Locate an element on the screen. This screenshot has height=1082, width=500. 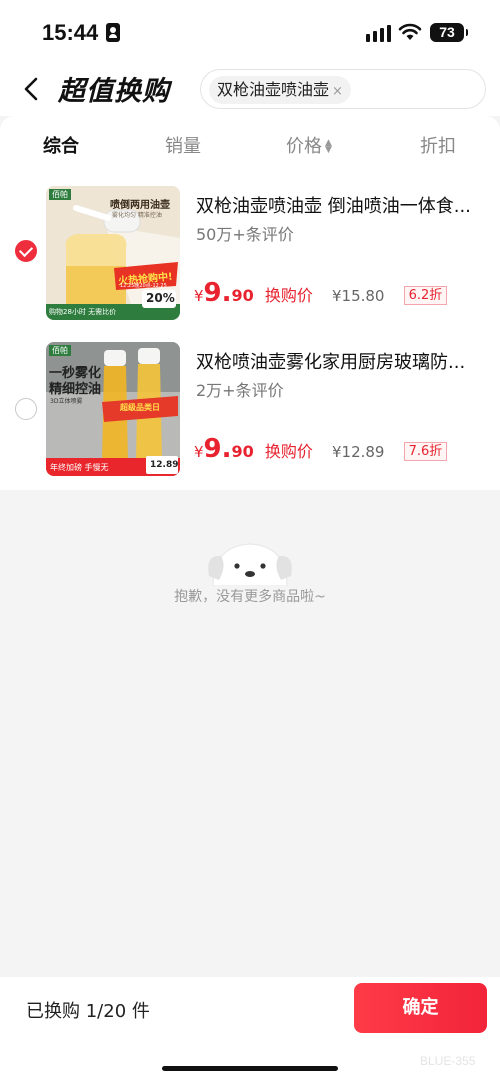
selected-count: 已换购 1/20 件 is located at coordinates (88, 1011).